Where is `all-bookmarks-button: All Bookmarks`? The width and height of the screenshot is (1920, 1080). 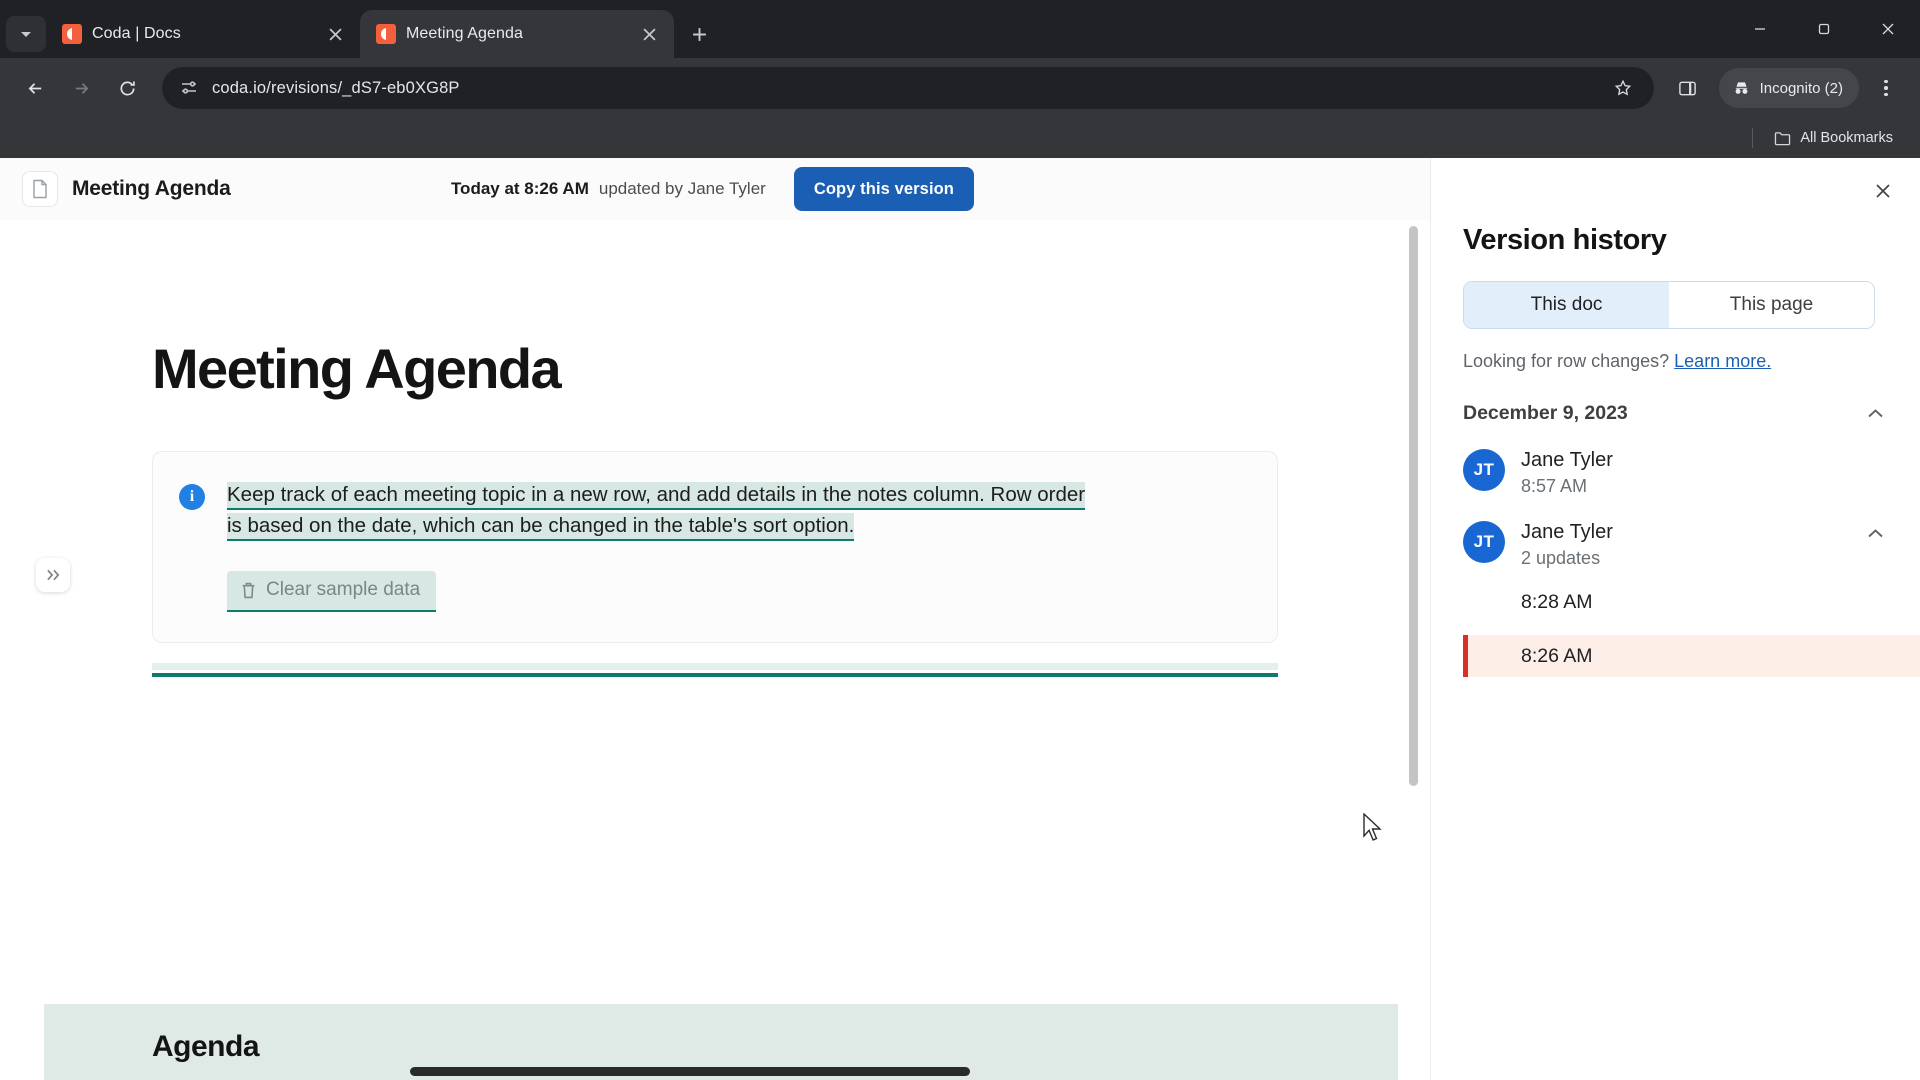 all-bookmarks-button: All Bookmarks is located at coordinates (1833, 138).